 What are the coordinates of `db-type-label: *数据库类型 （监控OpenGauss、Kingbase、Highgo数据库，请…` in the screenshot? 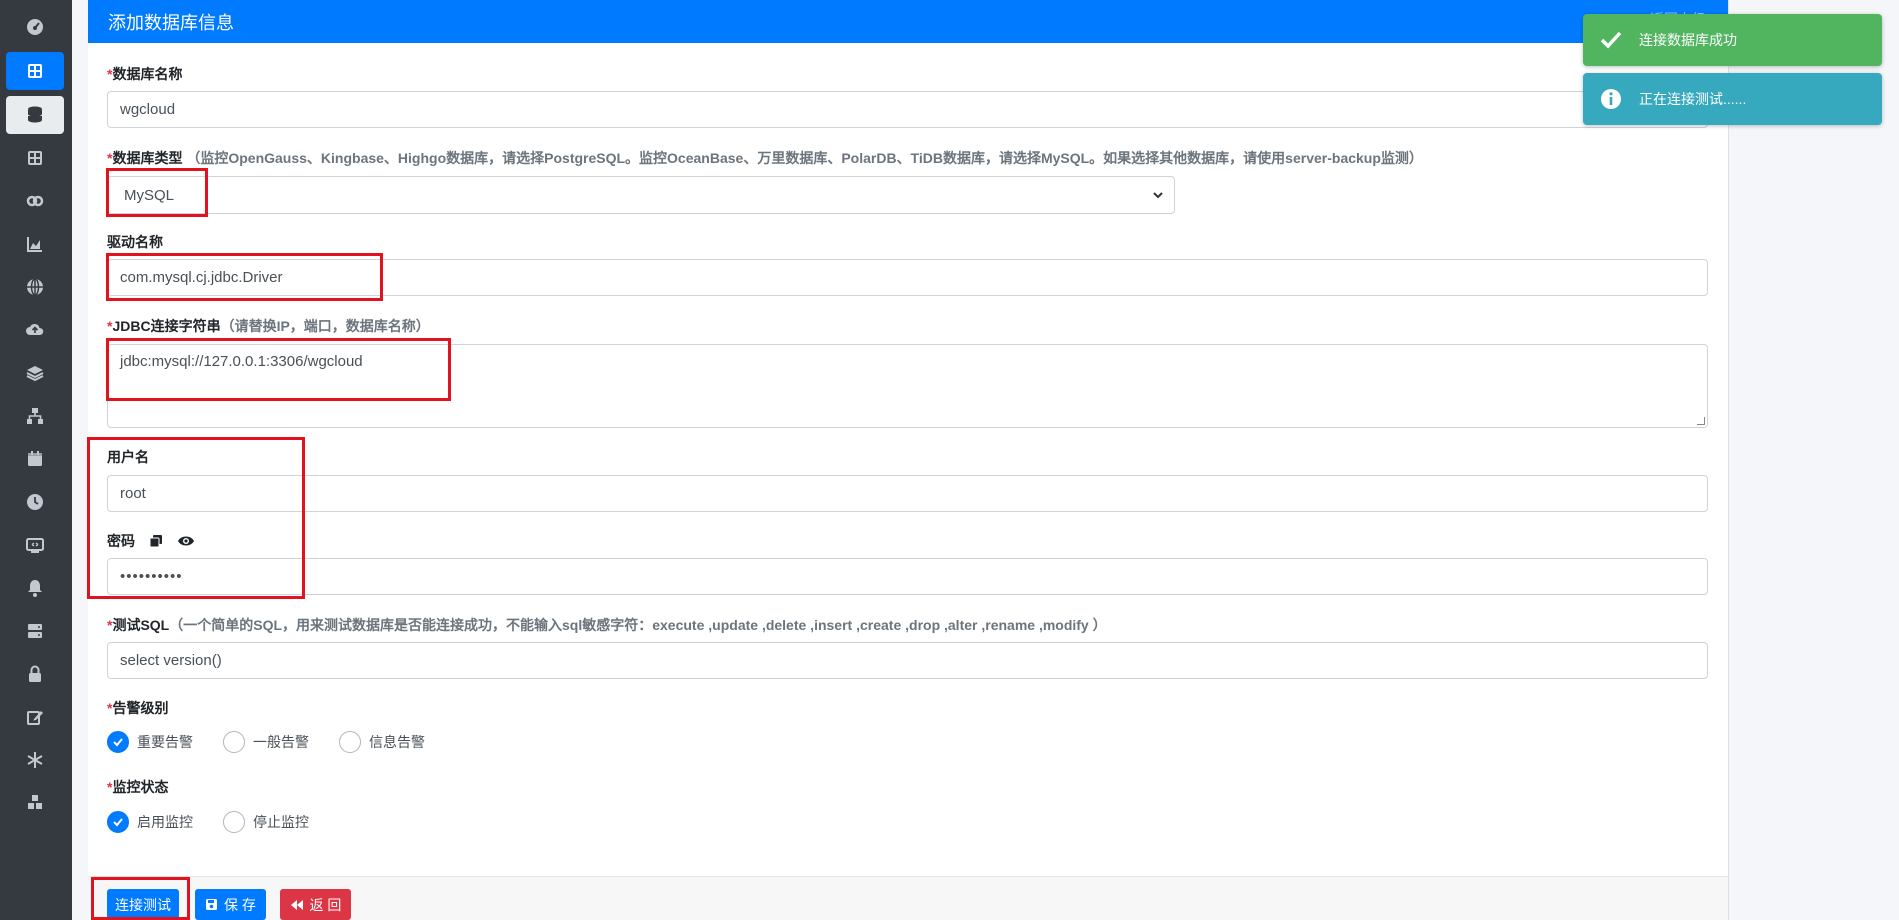 It's located at (765, 158).